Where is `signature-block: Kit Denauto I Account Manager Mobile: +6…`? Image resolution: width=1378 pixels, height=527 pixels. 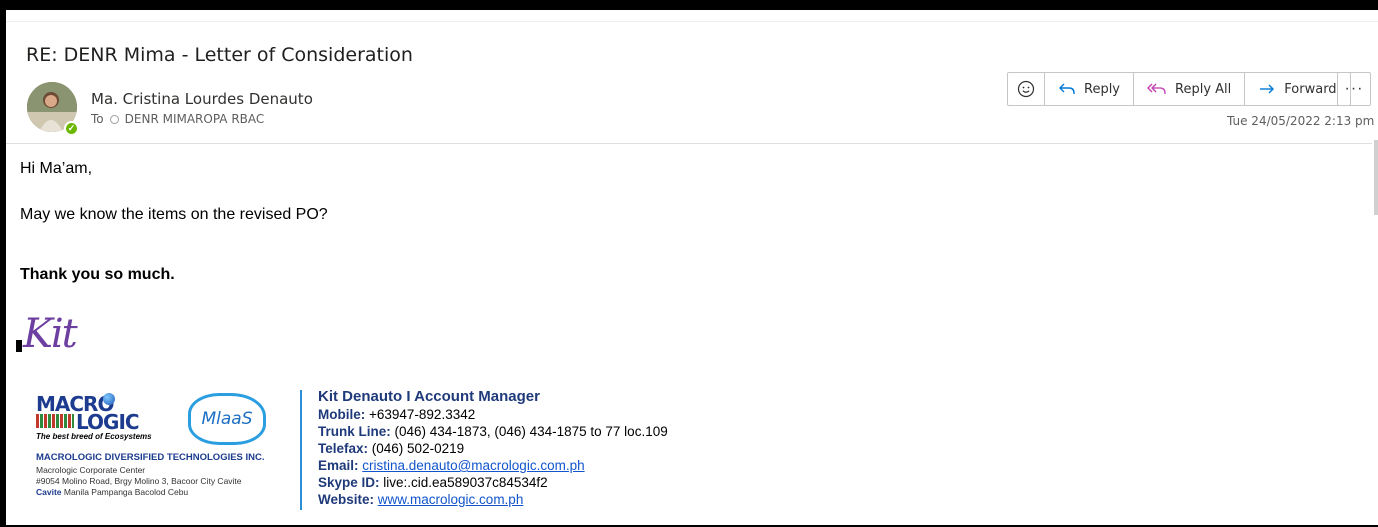 signature-block: Kit Denauto I Account Manager Mobile: +6… is located at coordinates (493, 448).